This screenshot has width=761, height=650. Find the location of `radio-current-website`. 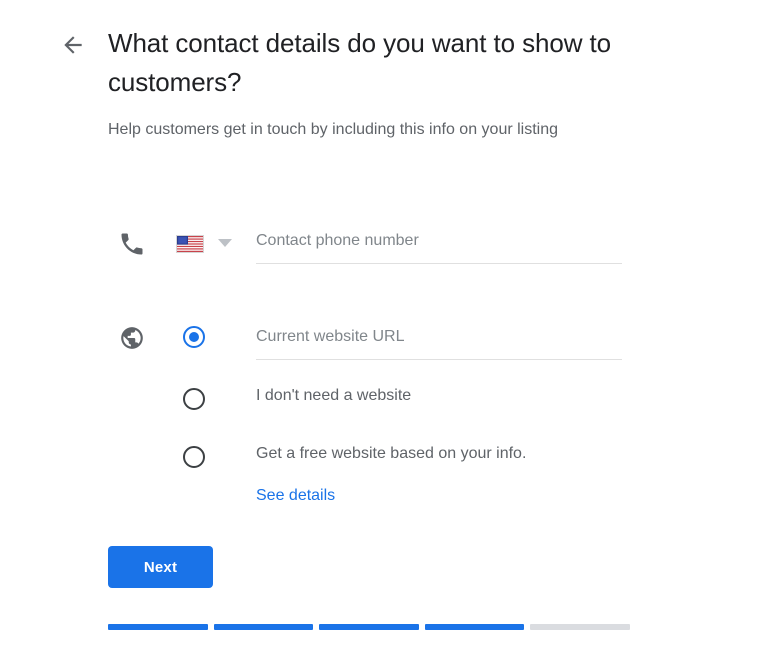

radio-current-website is located at coordinates (194, 337).